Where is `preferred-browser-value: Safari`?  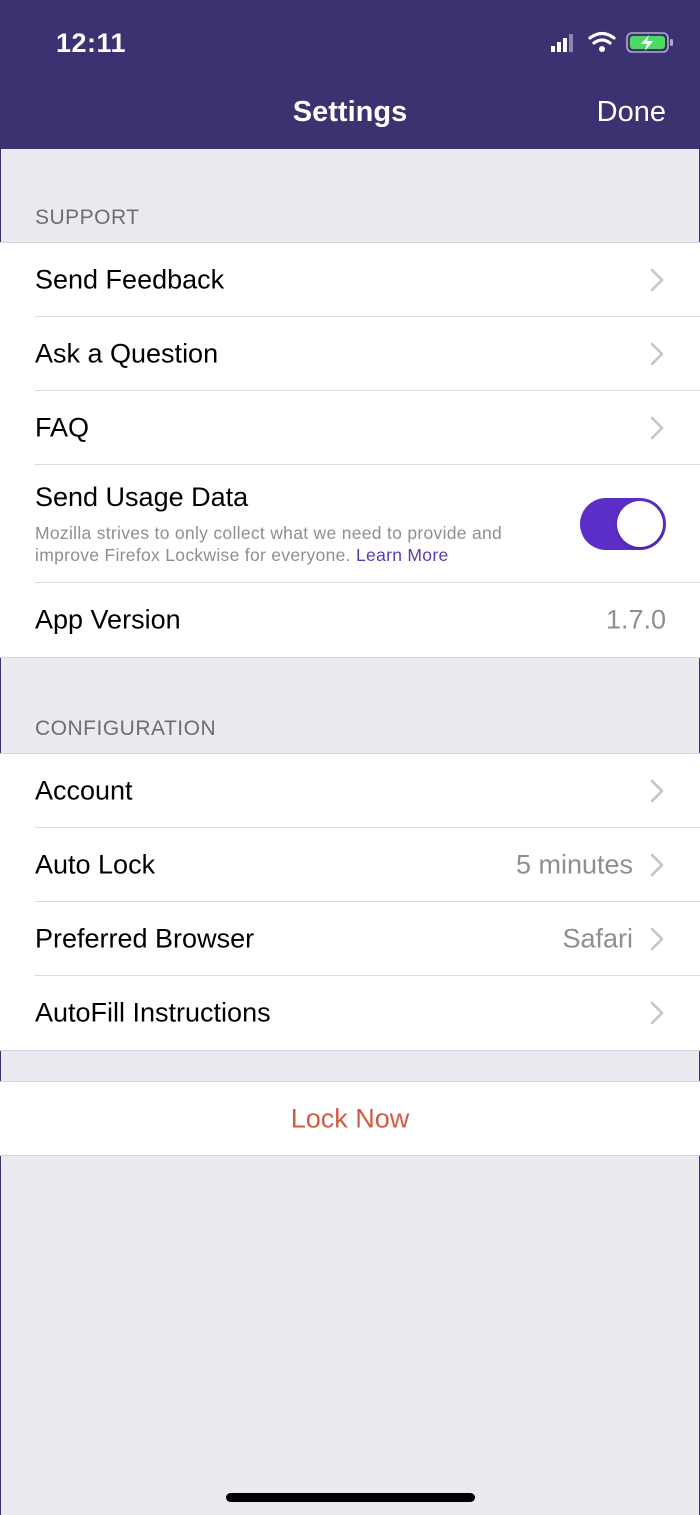
preferred-browser-value: Safari is located at coordinates (597, 938).